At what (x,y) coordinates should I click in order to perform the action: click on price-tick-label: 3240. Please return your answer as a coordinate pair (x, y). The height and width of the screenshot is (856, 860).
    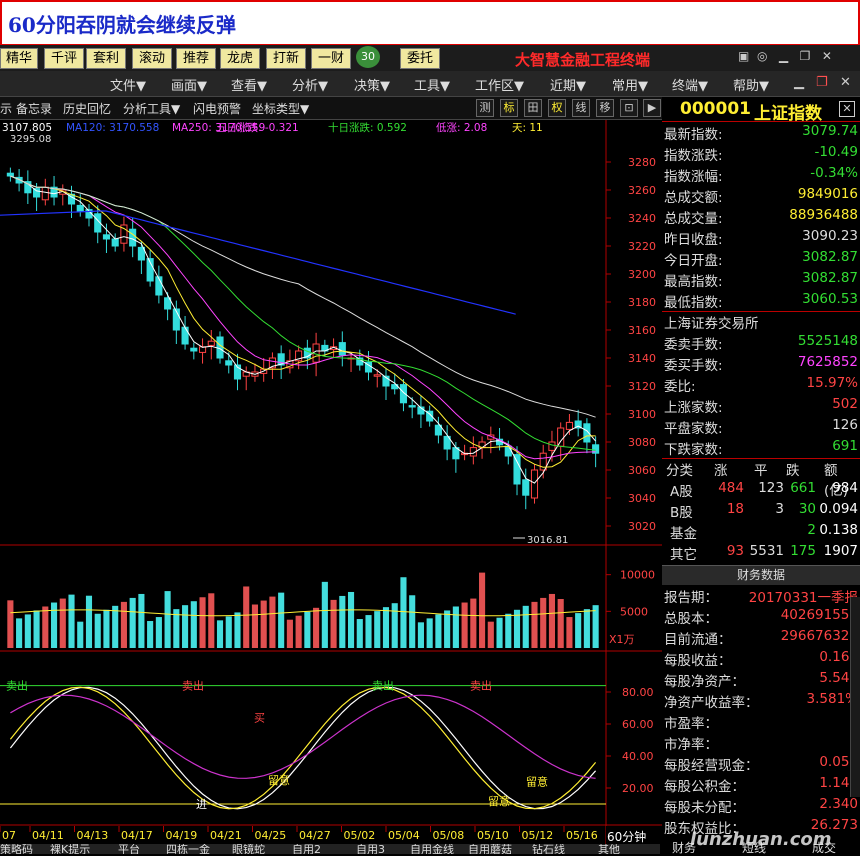
    Looking at the image, I should click on (642, 218).